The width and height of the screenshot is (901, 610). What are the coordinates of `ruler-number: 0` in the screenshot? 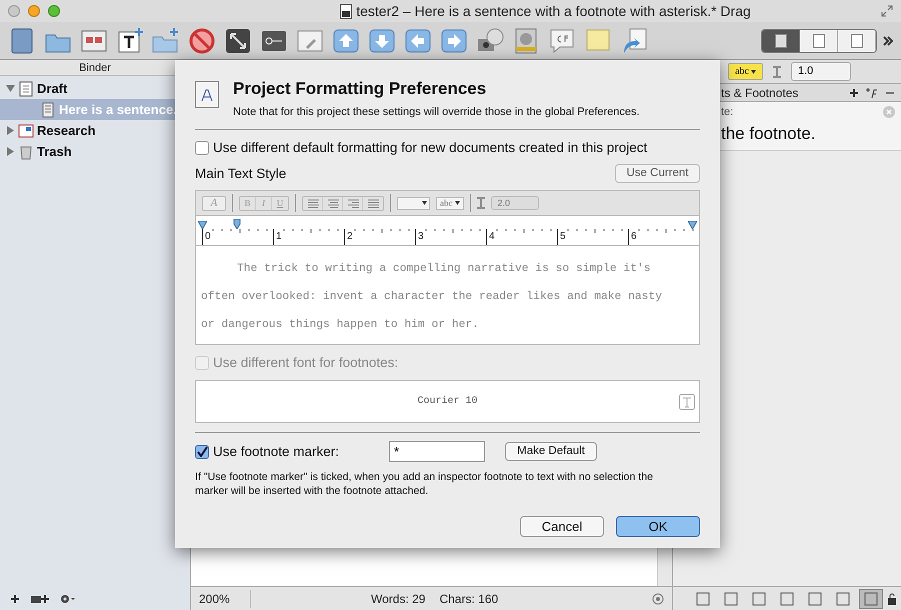 It's located at (207, 237).